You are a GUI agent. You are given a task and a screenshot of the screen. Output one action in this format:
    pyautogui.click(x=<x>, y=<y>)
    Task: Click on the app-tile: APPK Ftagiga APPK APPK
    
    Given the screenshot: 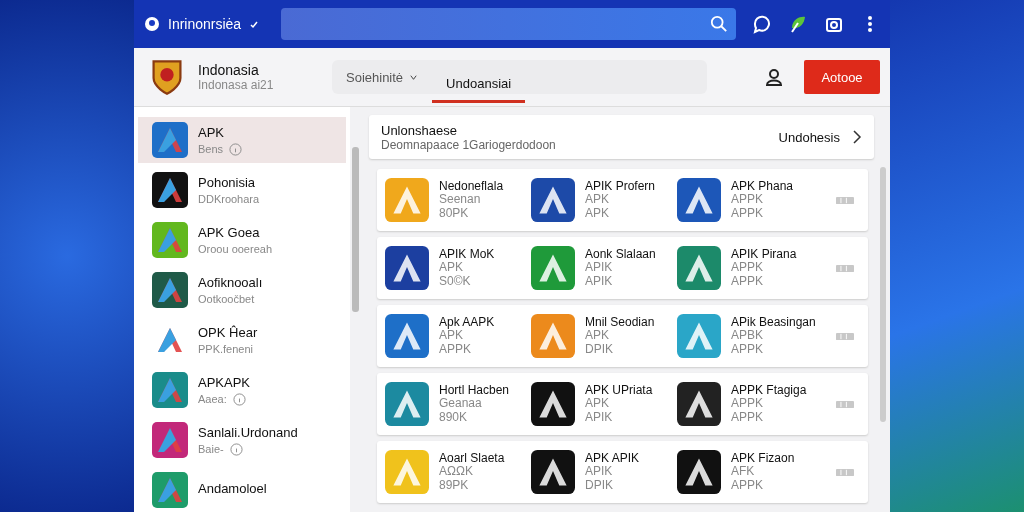 What is the action you would take?
    pyautogui.click(x=750, y=404)
    